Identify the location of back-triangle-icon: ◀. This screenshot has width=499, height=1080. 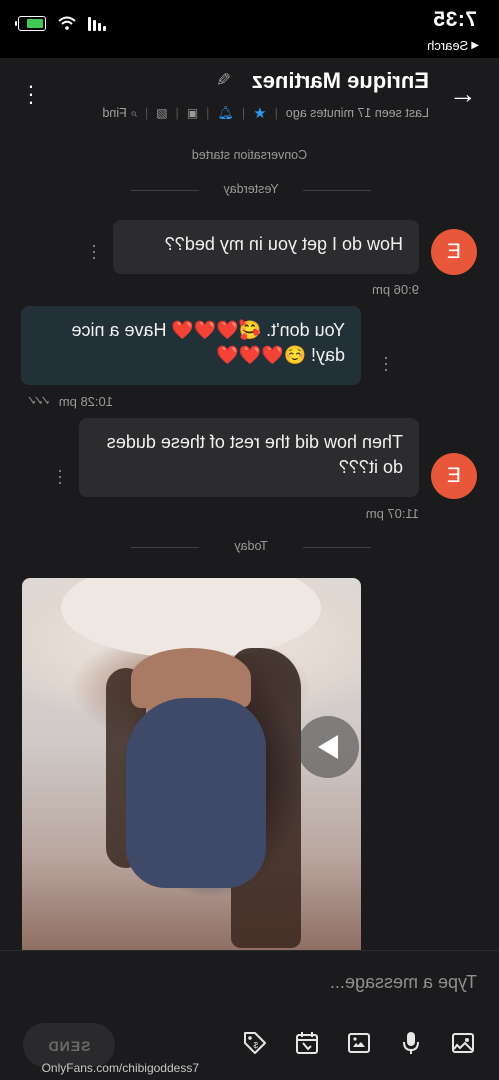
(475, 45).